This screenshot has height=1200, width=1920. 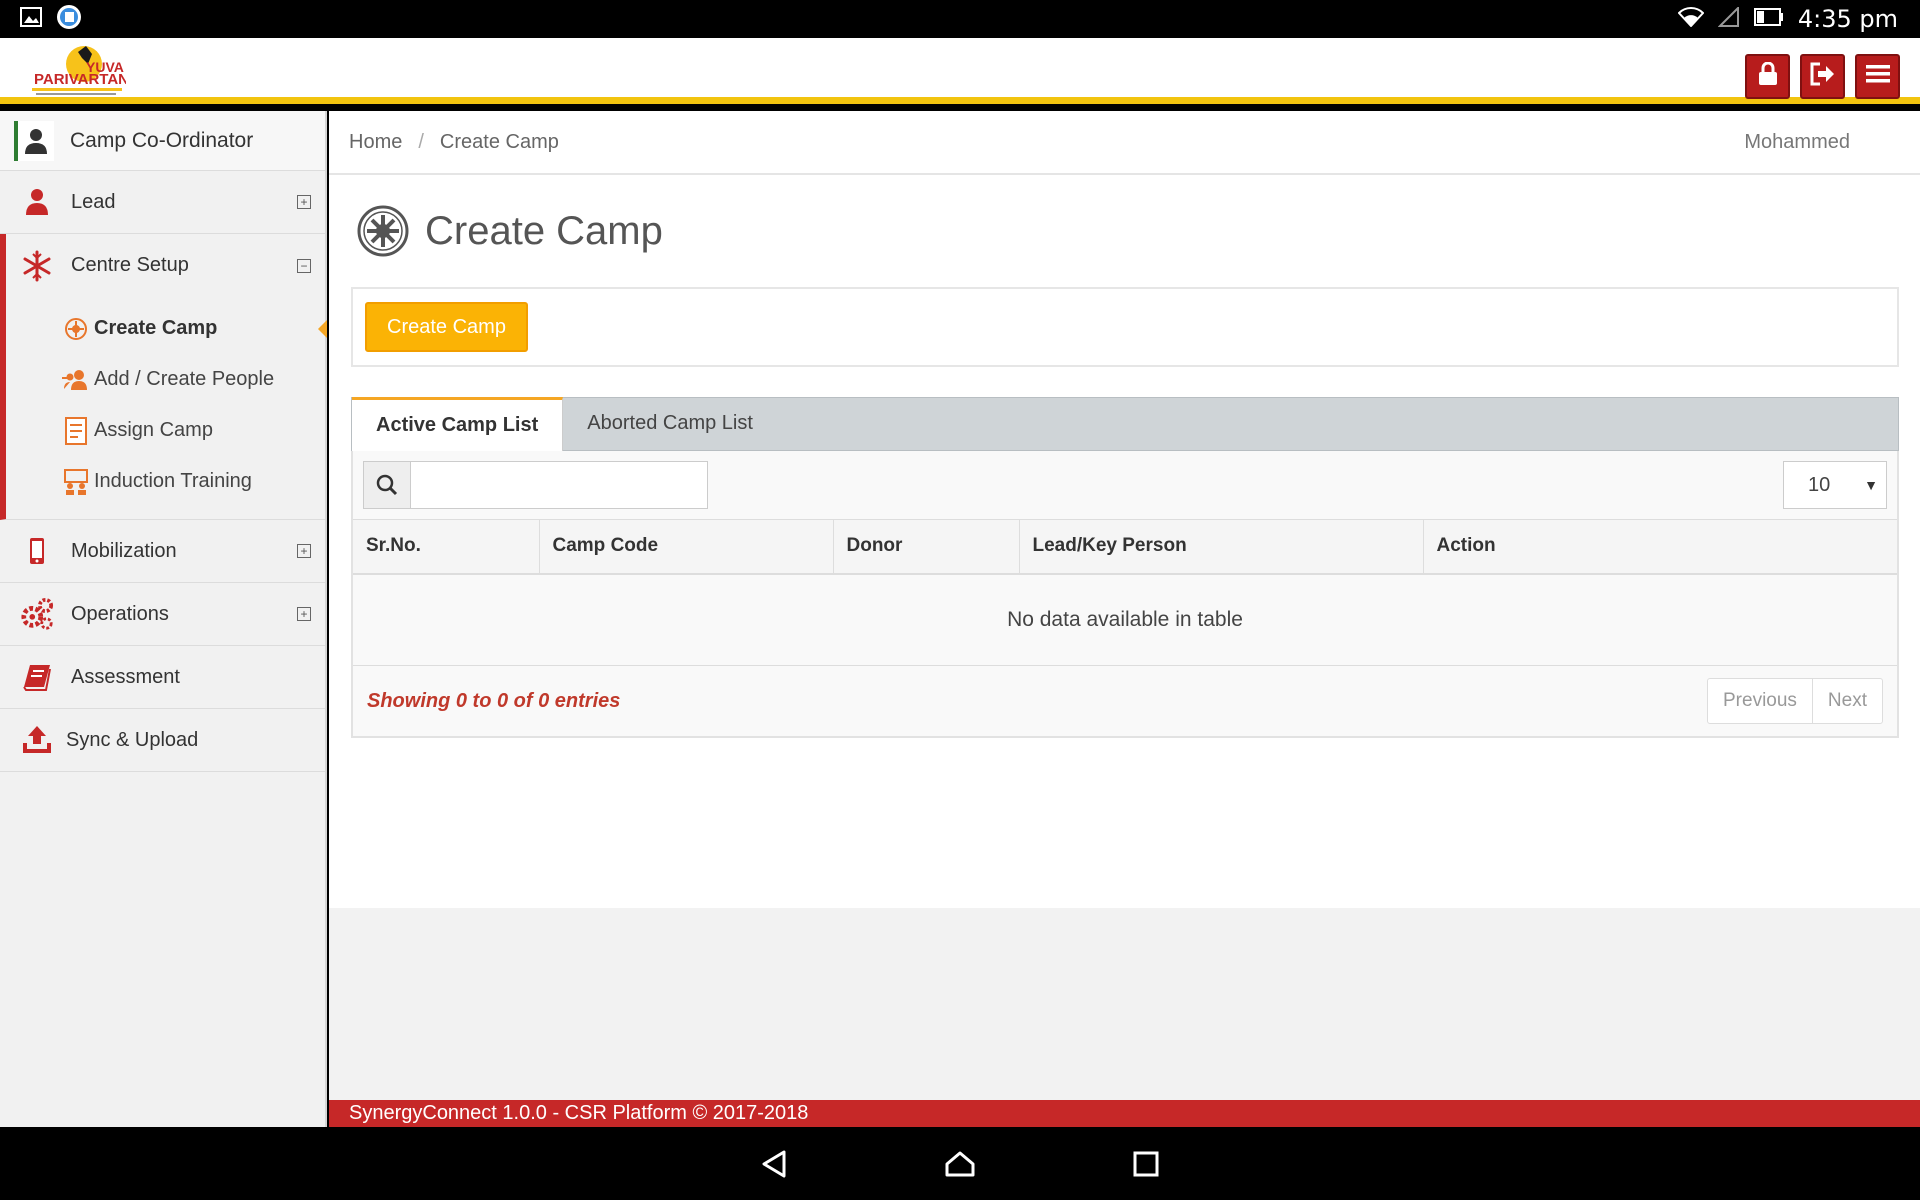 I want to click on sidebar-item-label: Assessment, so click(x=125, y=676).